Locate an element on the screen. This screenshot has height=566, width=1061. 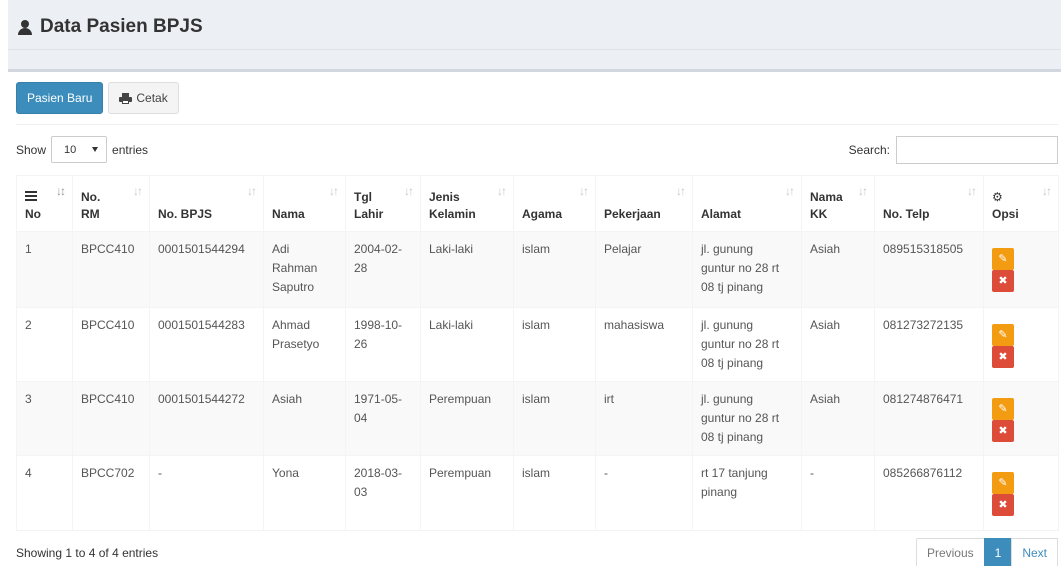
cell-tgl: 2018-03- 03 is located at coordinates (383, 493).